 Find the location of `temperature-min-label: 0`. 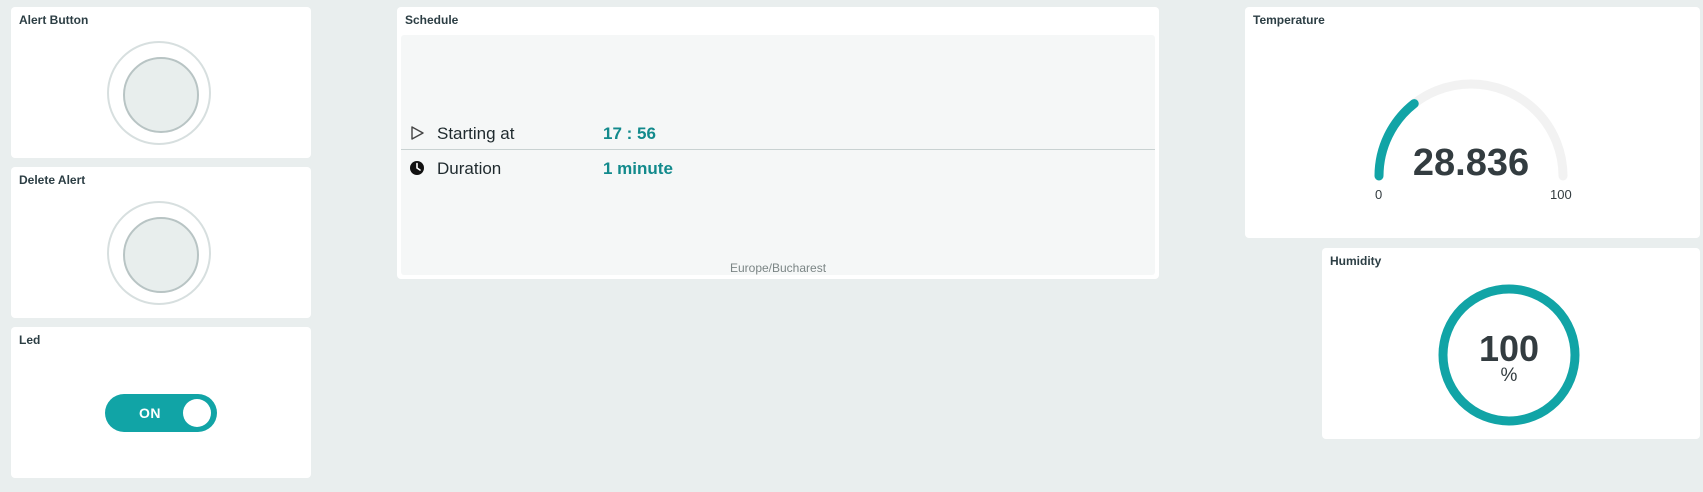

temperature-min-label: 0 is located at coordinates (1379, 194).